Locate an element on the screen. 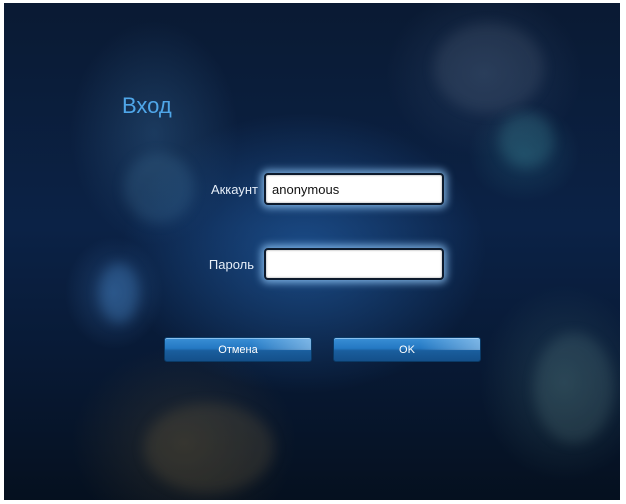 The image size is (626, 504). password-label: Пароль is located at coordinates (231, 264).